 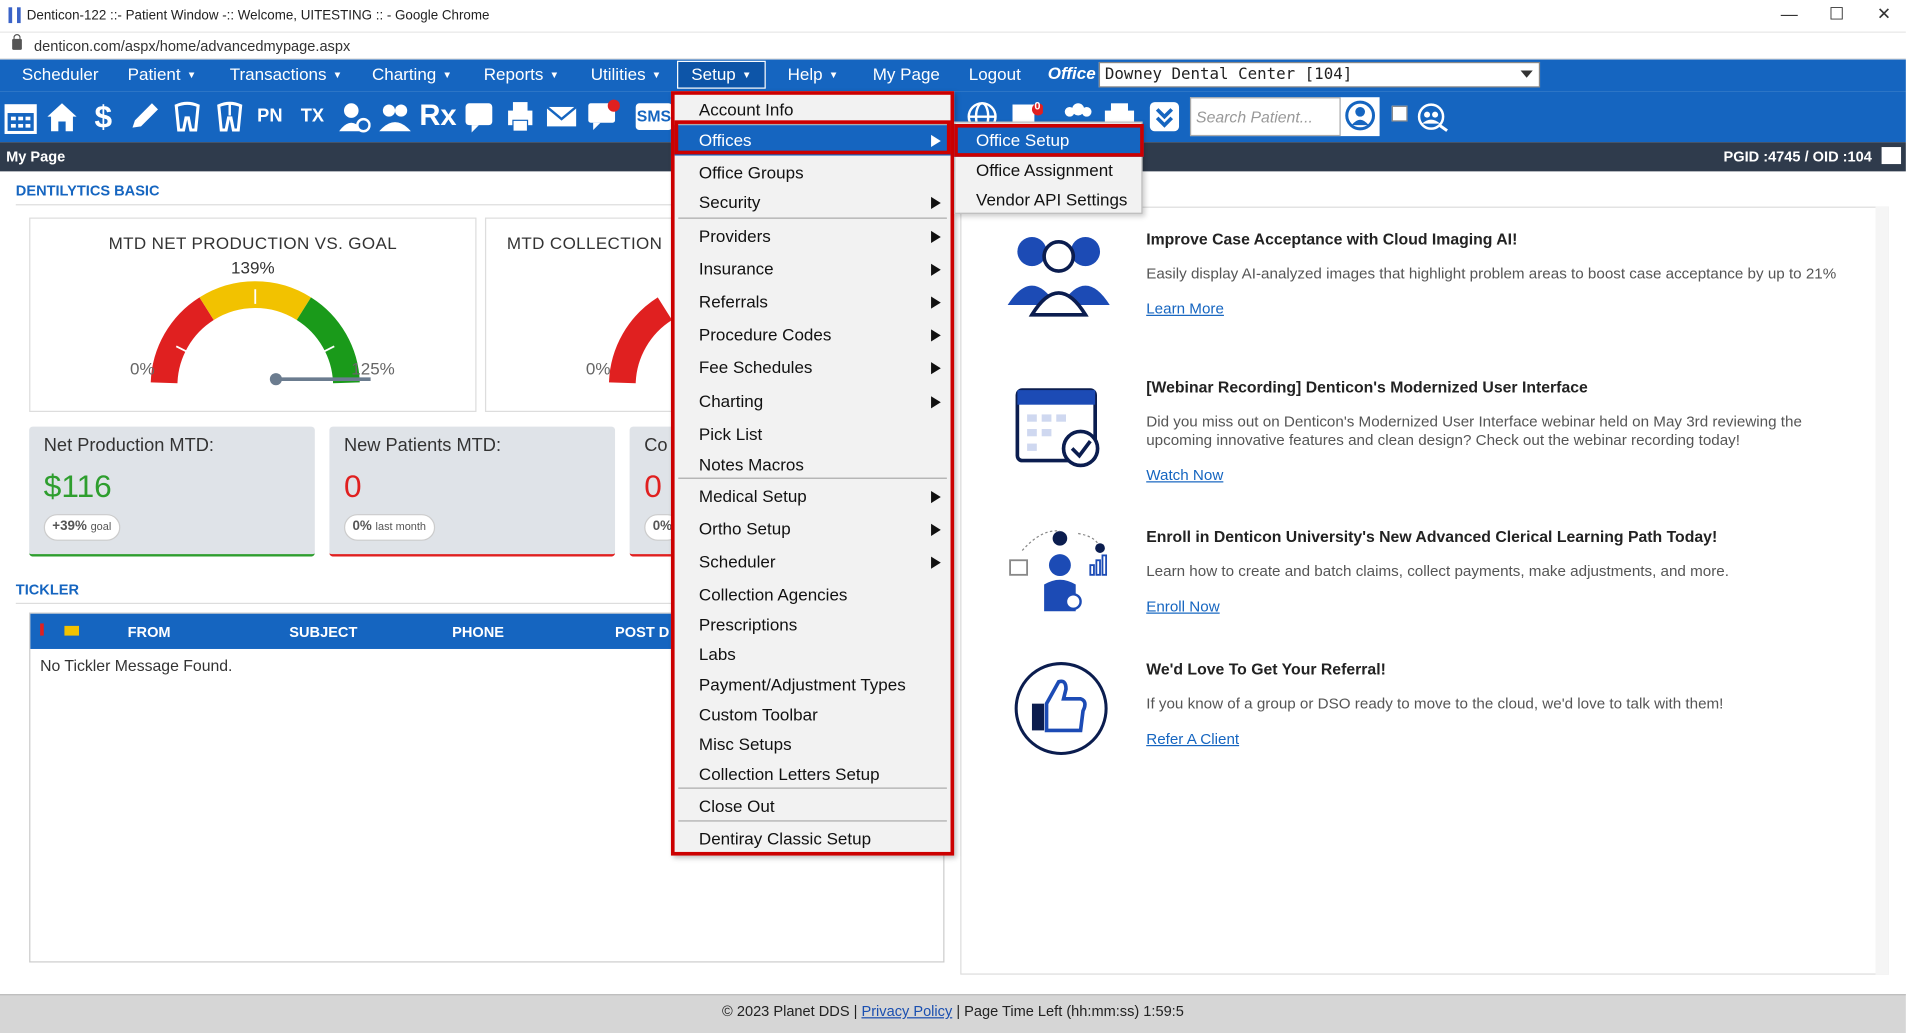 I want to click on menu-item-providers: Providers, so click(x=813, y=236).